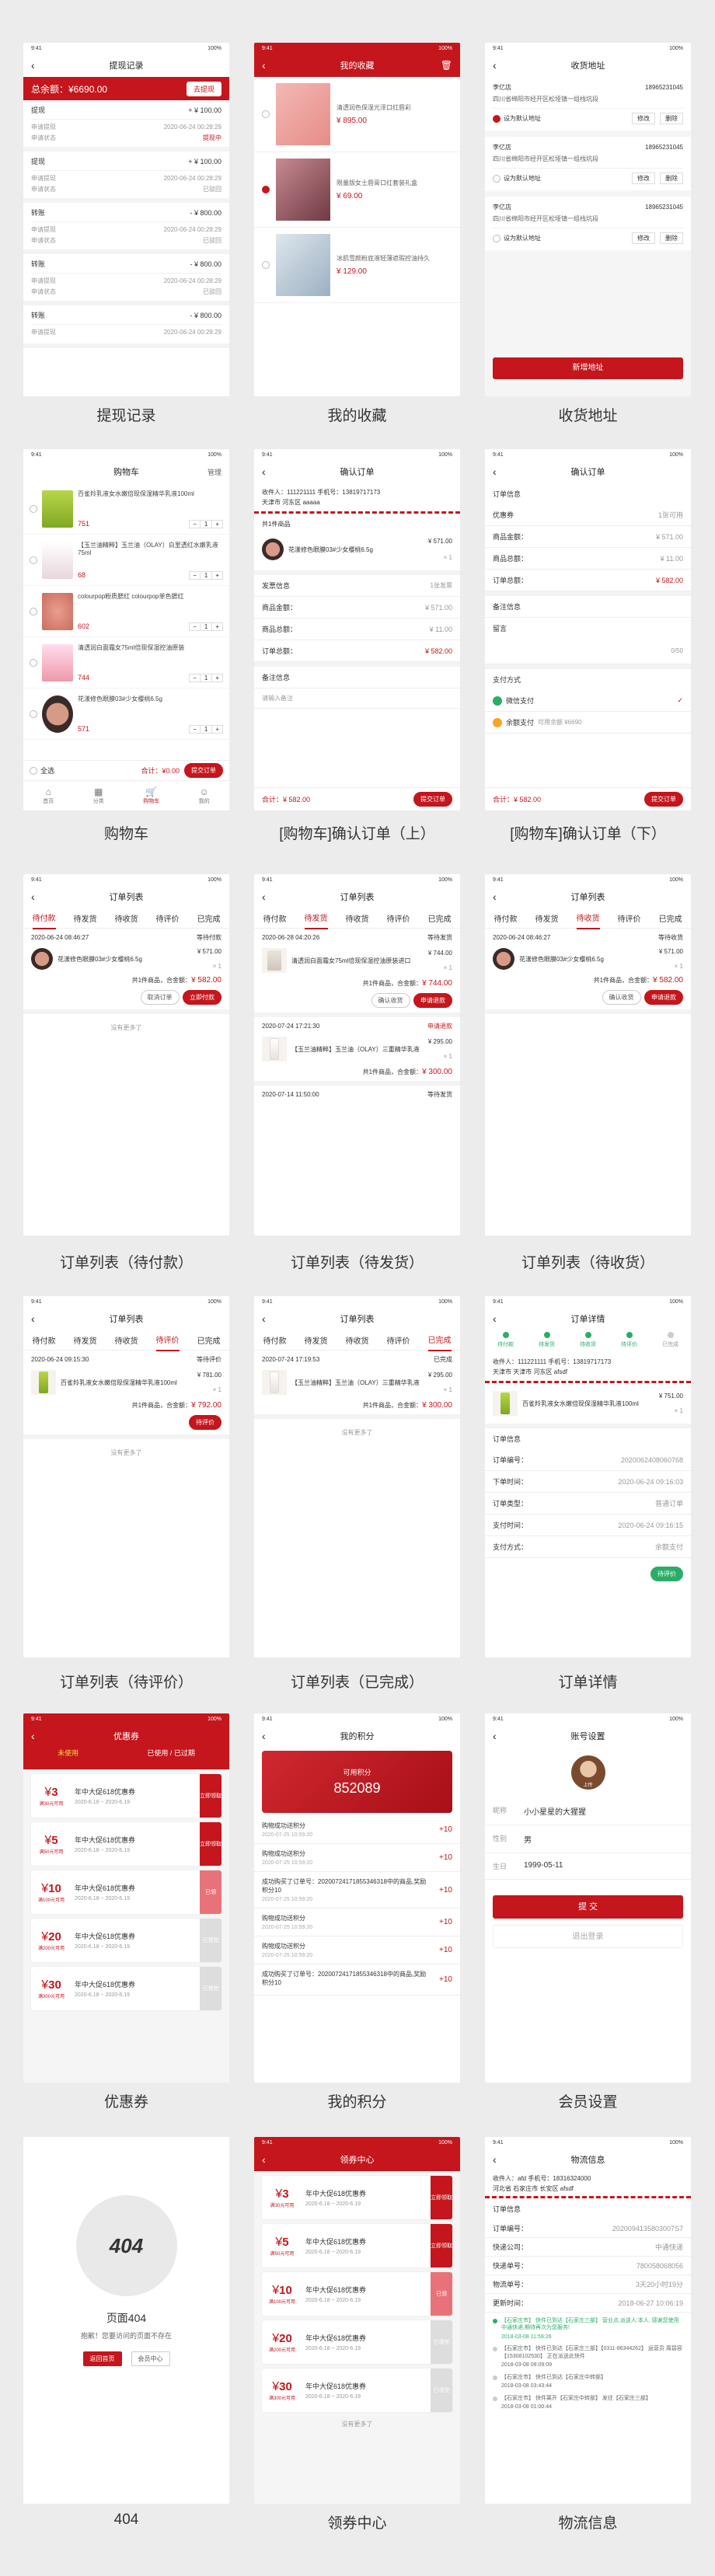 This screenshot has height=2576, width=715. I want to click on remark-input: 请输入备注, so click(357, 698).